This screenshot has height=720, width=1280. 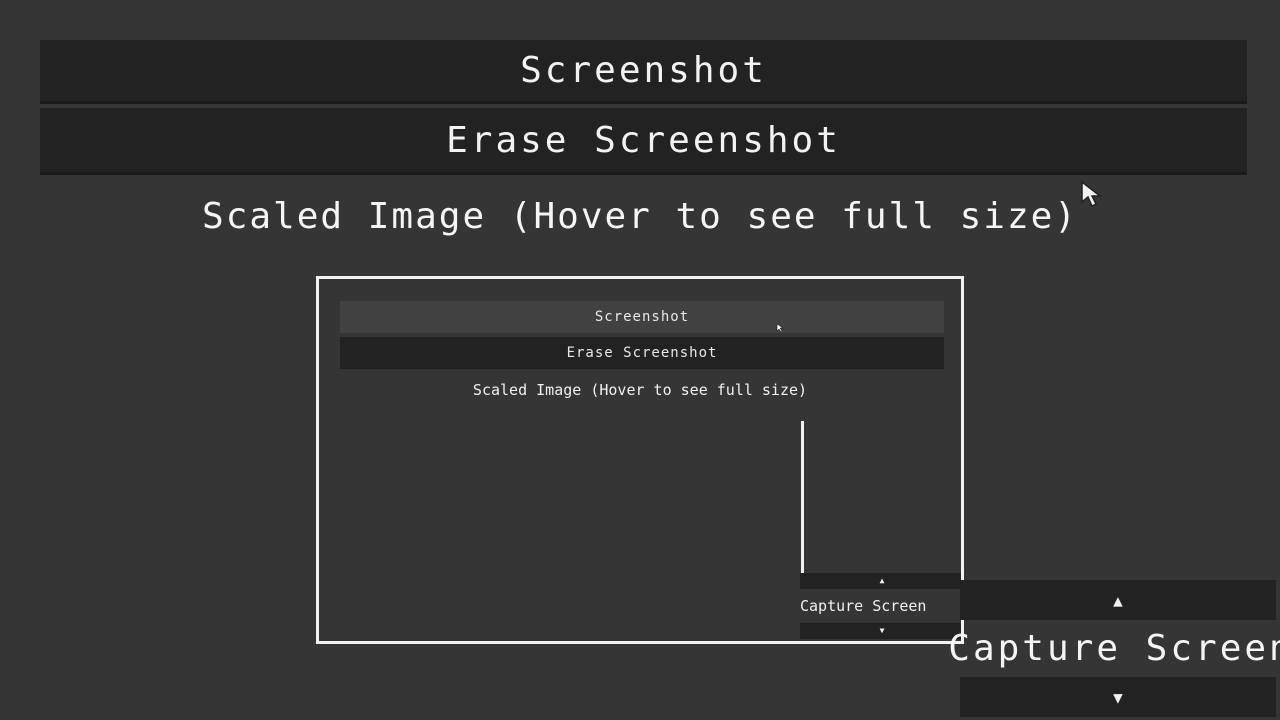 I want to click on preview-screenshot-button: Screenshot, so click(x=642, y=317).